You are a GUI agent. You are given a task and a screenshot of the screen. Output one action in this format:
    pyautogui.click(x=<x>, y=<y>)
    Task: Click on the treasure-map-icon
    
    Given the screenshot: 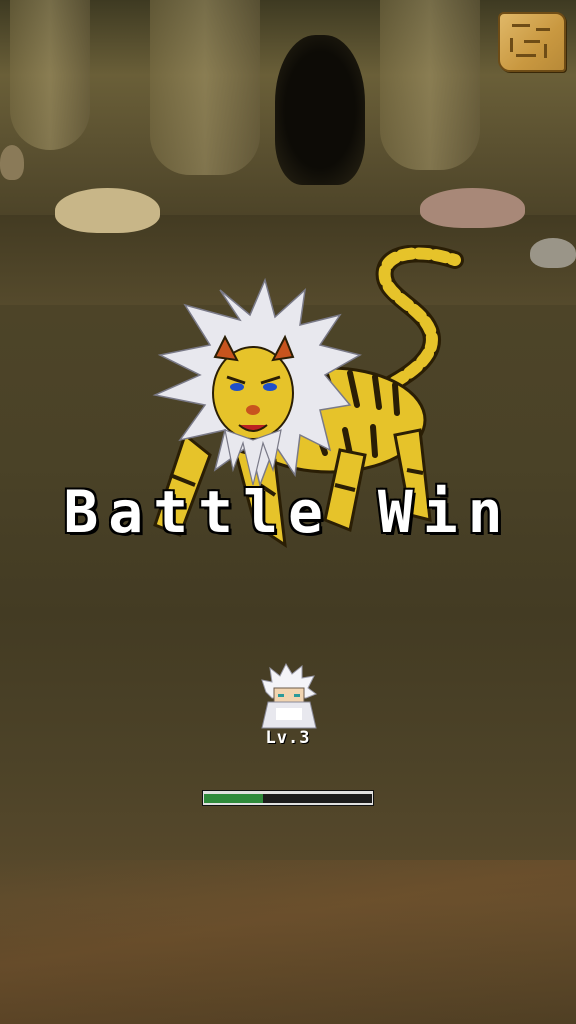 What is the action you would take?
    pyautogui.click(x=532, y=42)
    